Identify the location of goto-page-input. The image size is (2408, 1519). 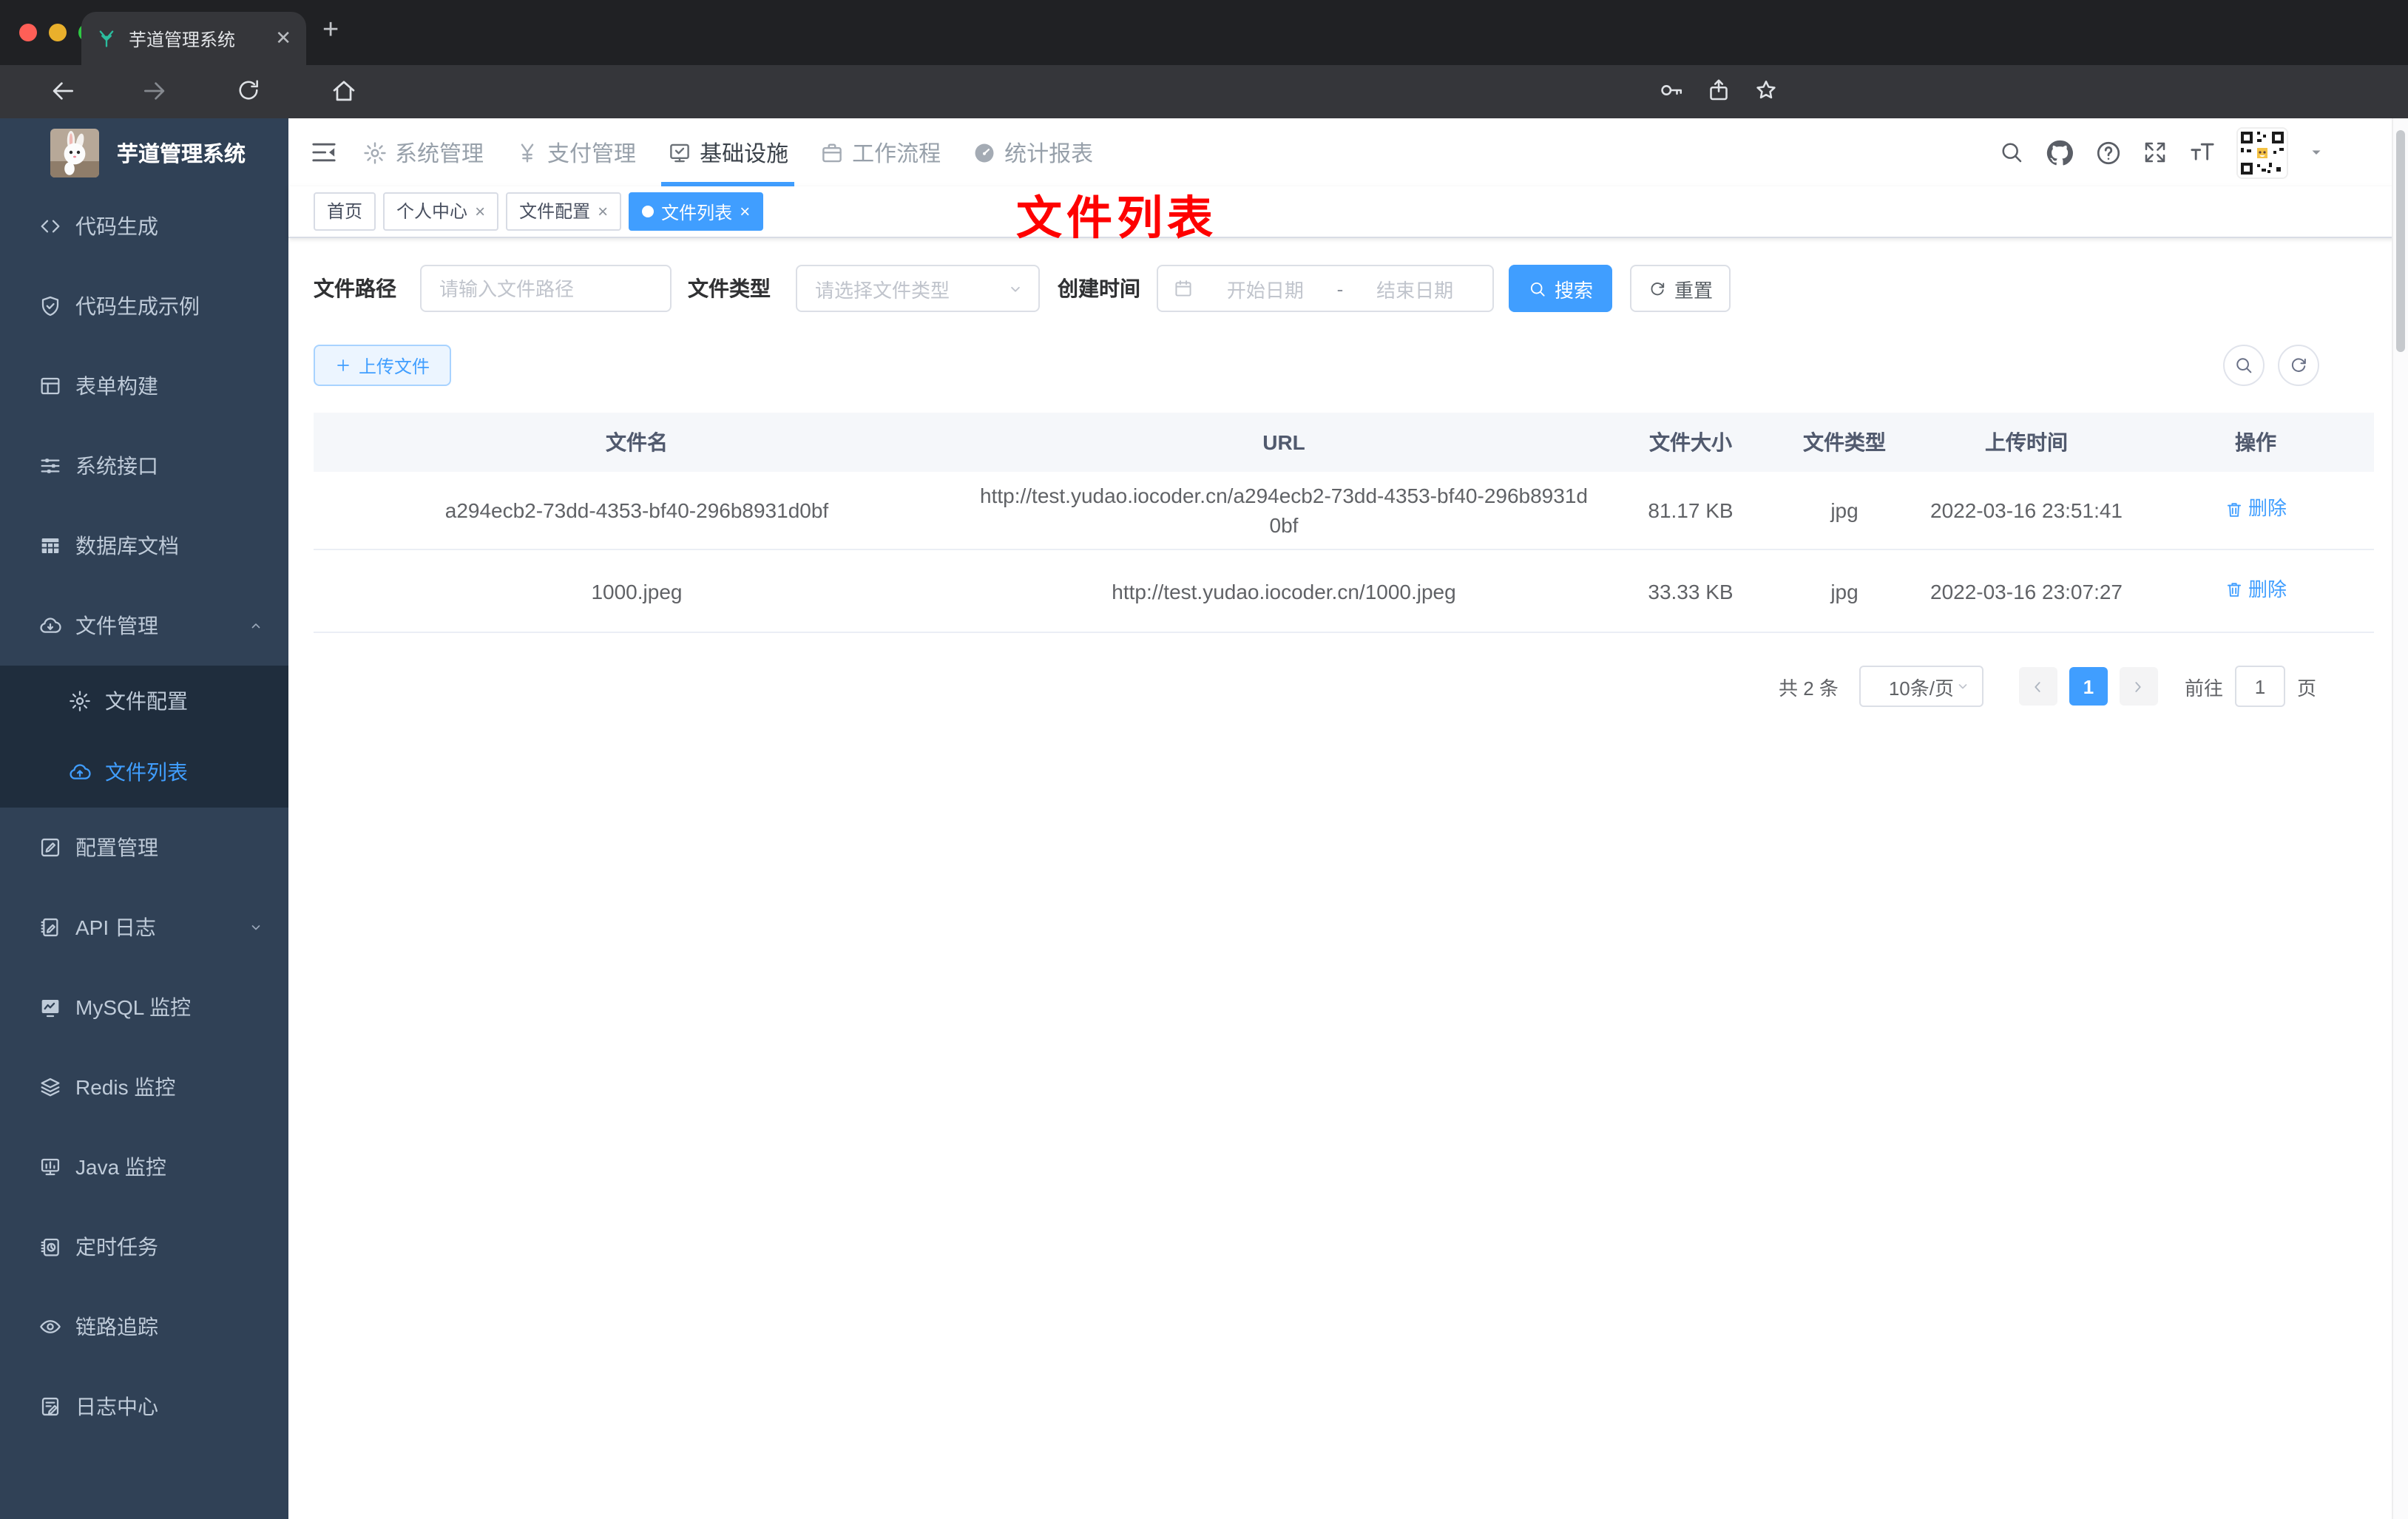
(2259, 686).